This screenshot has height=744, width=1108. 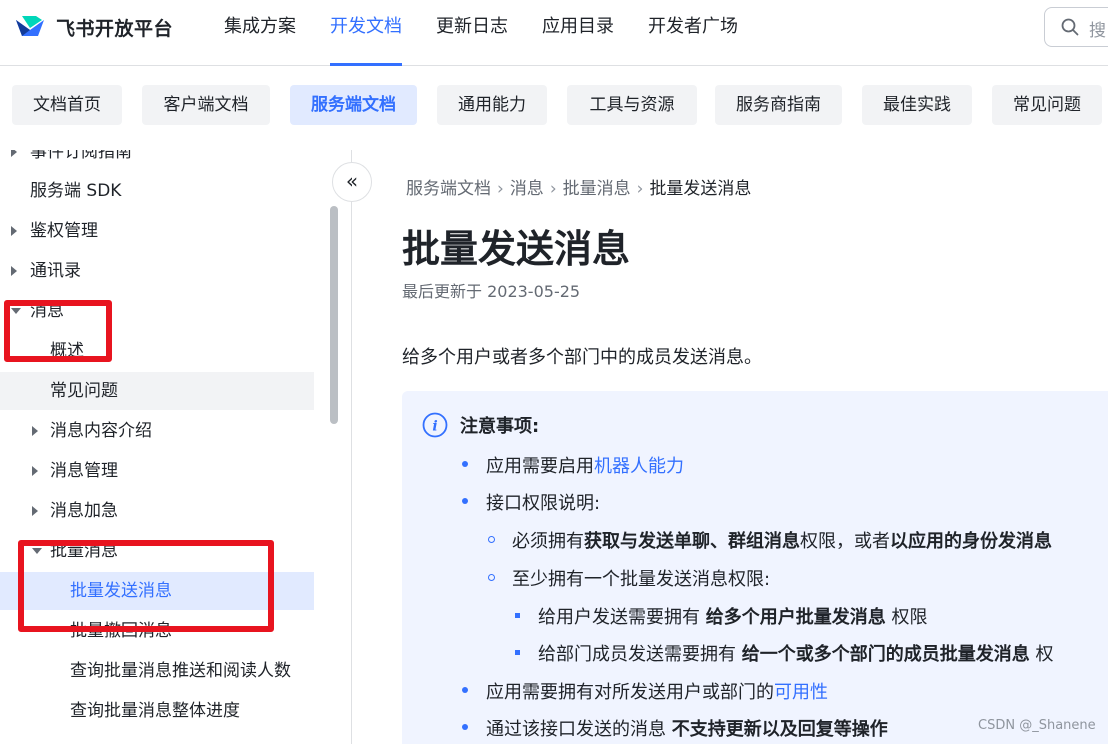 What do you see at coordinates (206, 105) in the screenshot?
I see `category-tab: 客户端文档` at bounding box center [206, 105].